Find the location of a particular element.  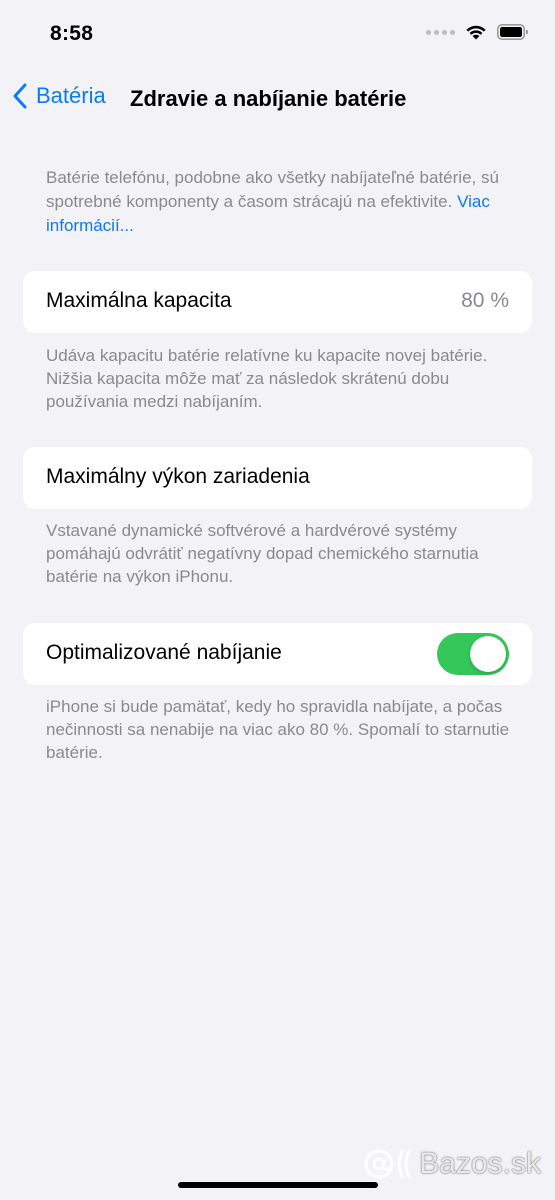

toggle-knob is located at coordinates (488, 654).